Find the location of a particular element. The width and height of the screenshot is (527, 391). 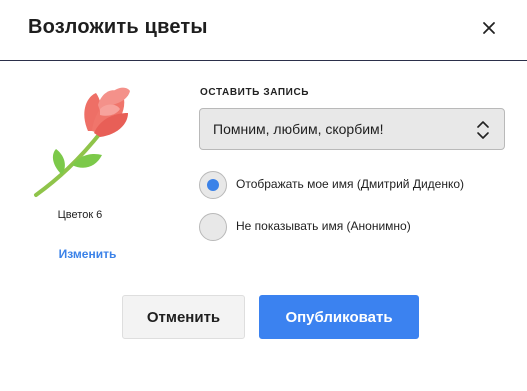

dialog-title: Возложить цветы is located at coordinates (118, 27).